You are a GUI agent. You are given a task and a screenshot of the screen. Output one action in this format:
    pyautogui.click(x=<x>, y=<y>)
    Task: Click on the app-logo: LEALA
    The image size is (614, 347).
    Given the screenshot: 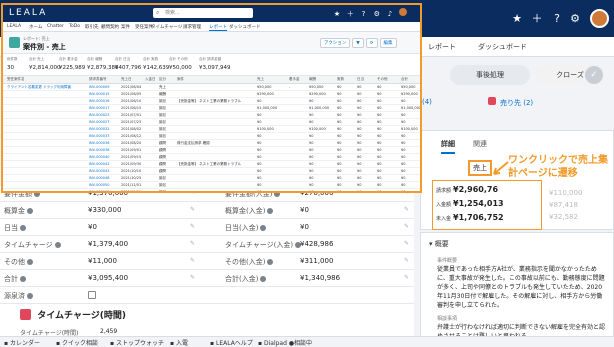 What is the action you would take?
    pyautogui.click(x=28, y=13)
    